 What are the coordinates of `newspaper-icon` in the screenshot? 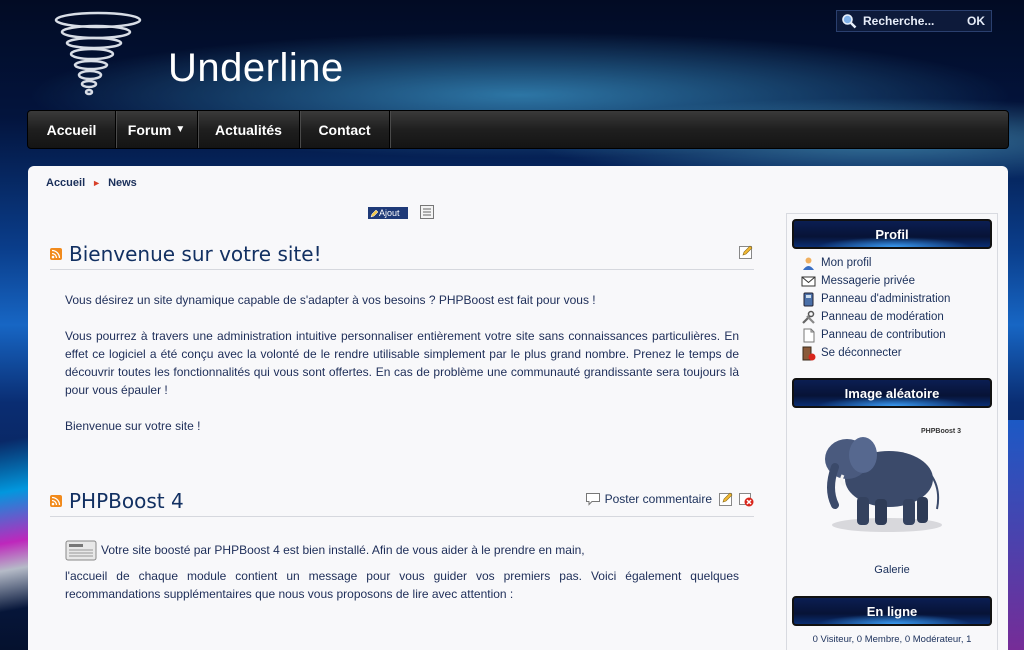 It's located at (81, 550).